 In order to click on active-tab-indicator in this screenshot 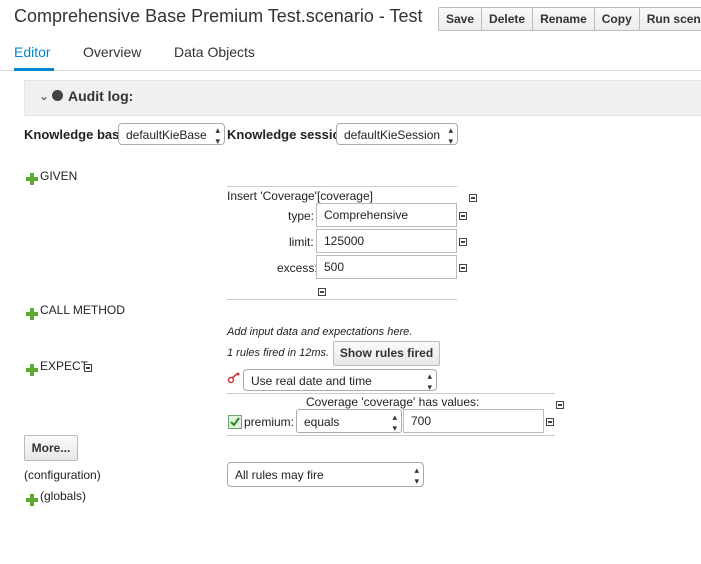, I will do `click(34, 69)`.